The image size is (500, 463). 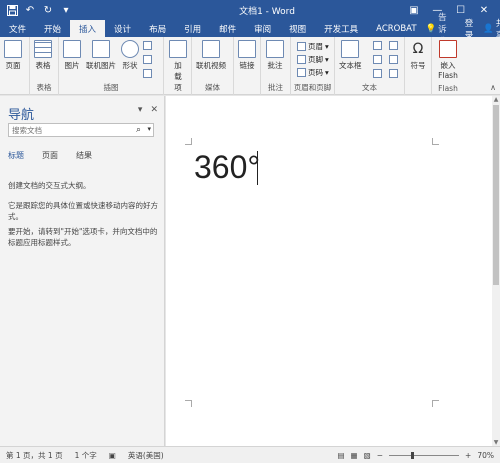 I want to click on shapes-button: 形状, so click(x=130, y=55).